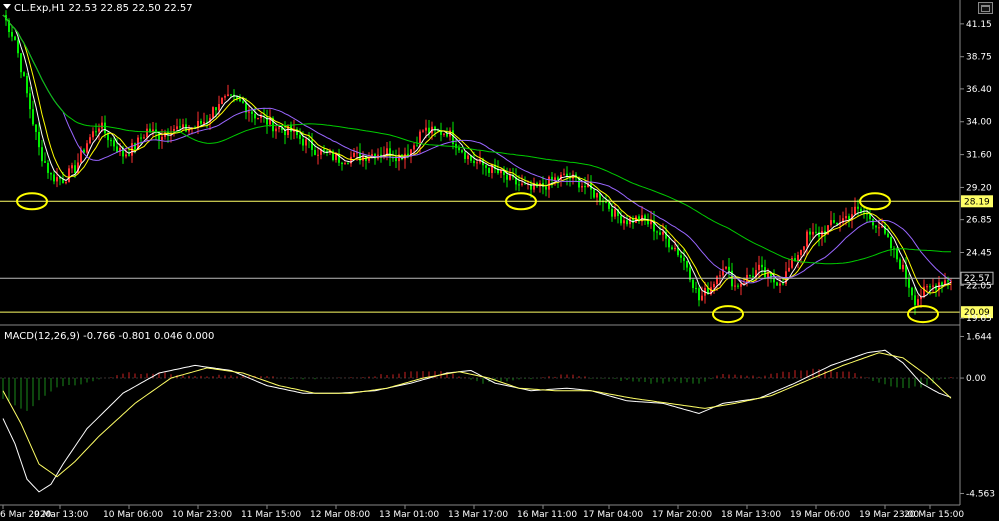 This screenshot has width=999, height=521. What do you see at coordinates (979, 337) in the screenshot?
I see `macd-tick-label: 1.644` at bounding box center [979, 337].